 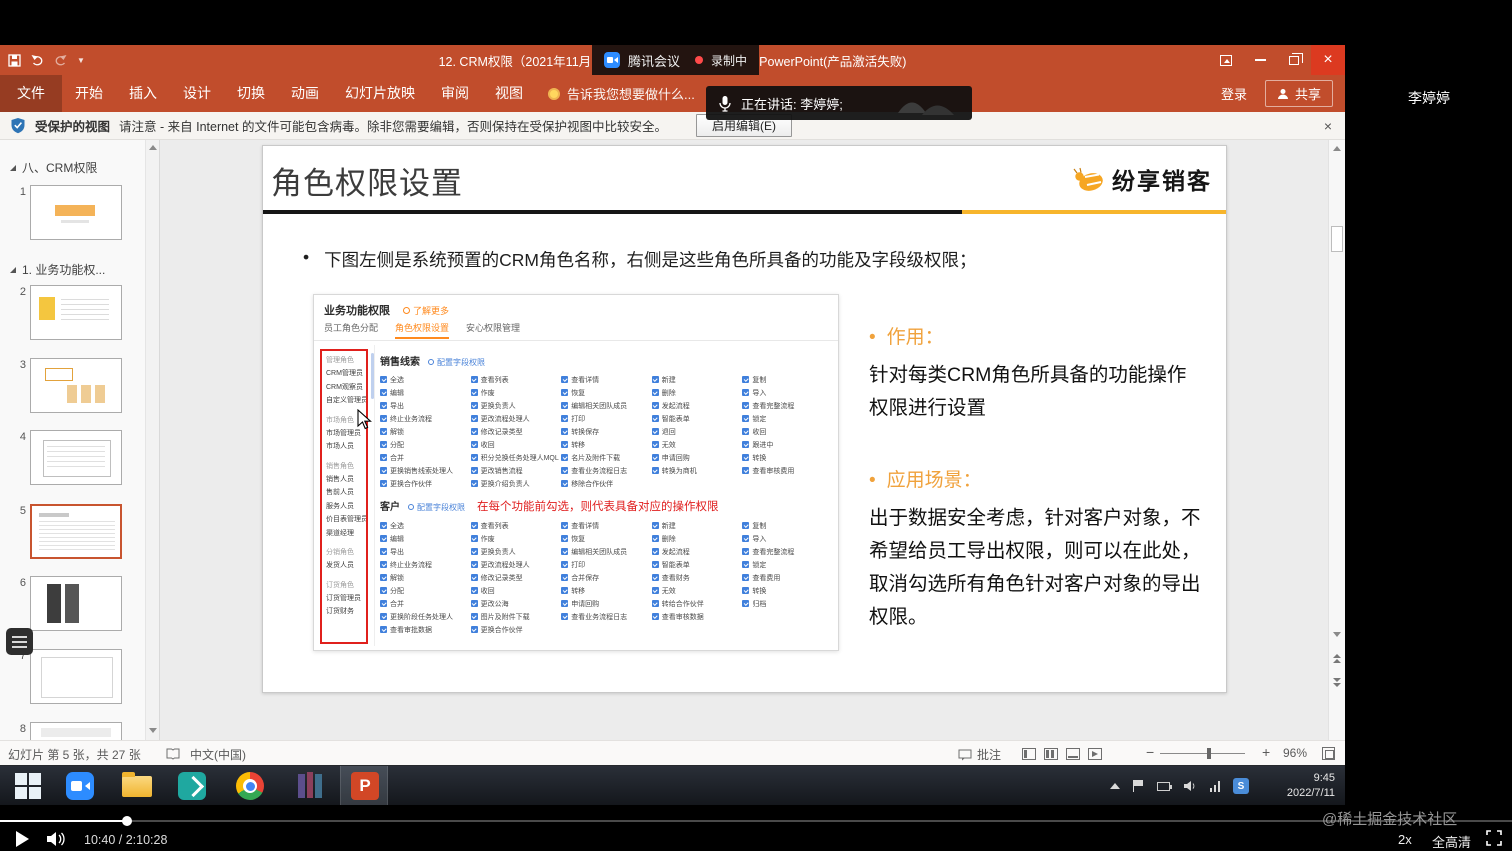 I want to click on tab-review: 审阅, so click(x=455, y=93).